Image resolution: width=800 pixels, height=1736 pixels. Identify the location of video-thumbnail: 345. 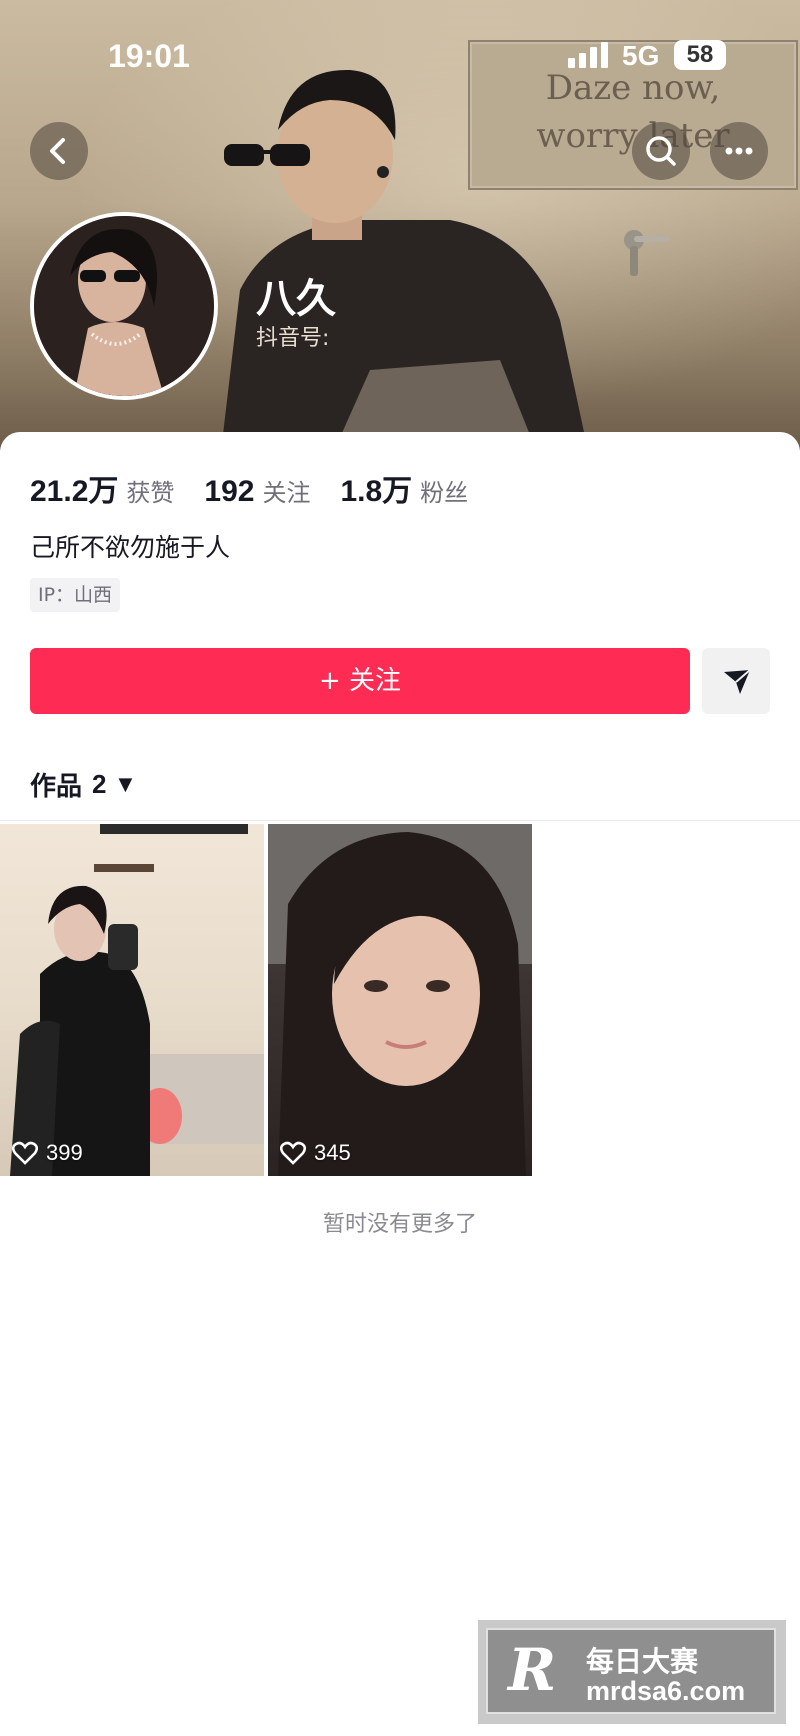
(400, 1000).